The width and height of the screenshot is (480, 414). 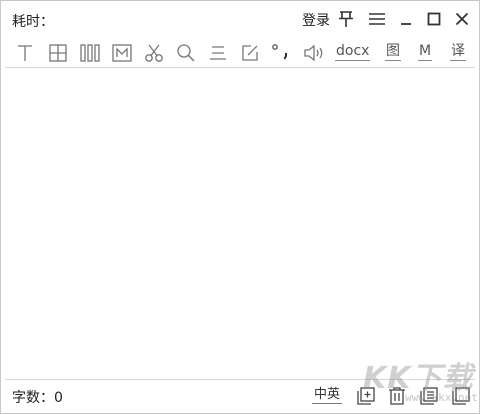 I want to click on trash-icon, so click(x=397, y=396).